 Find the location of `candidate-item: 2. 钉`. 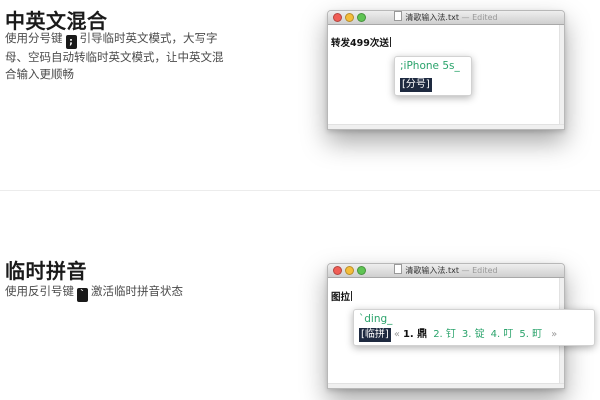

candidate-item: 2. 钉 is located at coordinates (444, 334).